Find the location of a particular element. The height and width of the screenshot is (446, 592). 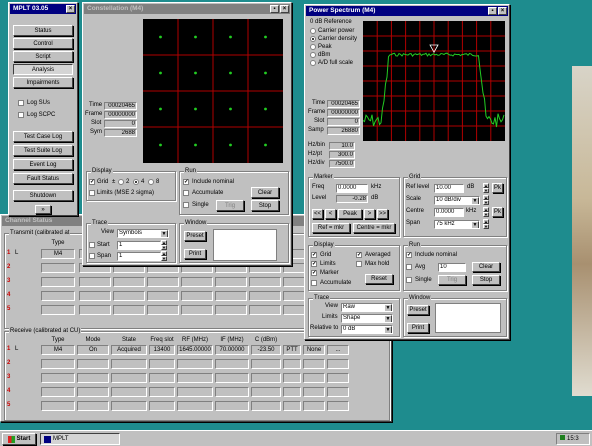

log-scpc-checkbox is located at coordinates (21, 115).